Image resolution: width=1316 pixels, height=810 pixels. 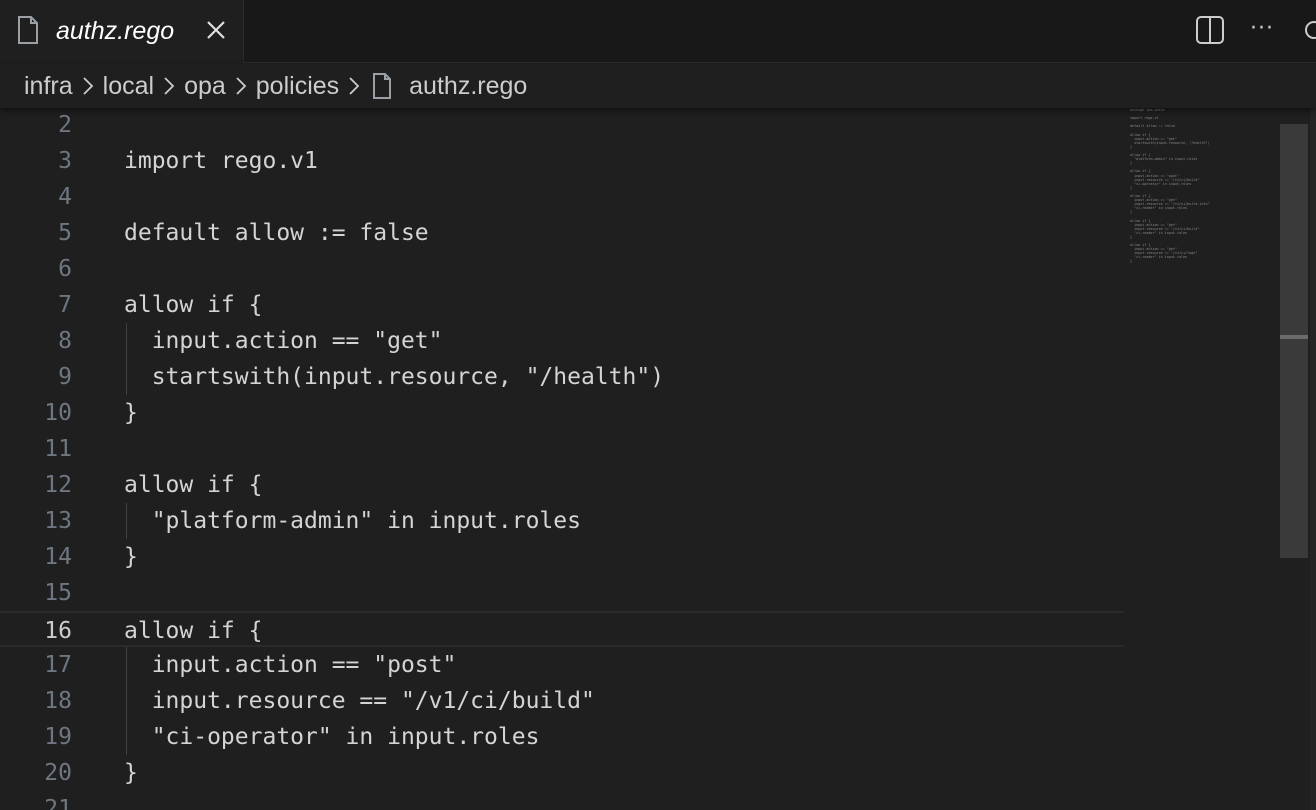 What do you see at coordinates (1262, 29) in the screenshot?
I see `more-actions-icon: ···` at bounding box center [1262, 29].